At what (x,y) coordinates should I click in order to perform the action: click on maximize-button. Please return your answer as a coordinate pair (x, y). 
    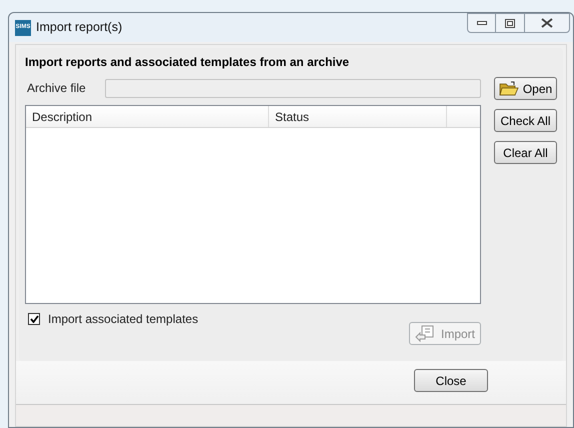
    Looking at the image, I should click on (510, 23).